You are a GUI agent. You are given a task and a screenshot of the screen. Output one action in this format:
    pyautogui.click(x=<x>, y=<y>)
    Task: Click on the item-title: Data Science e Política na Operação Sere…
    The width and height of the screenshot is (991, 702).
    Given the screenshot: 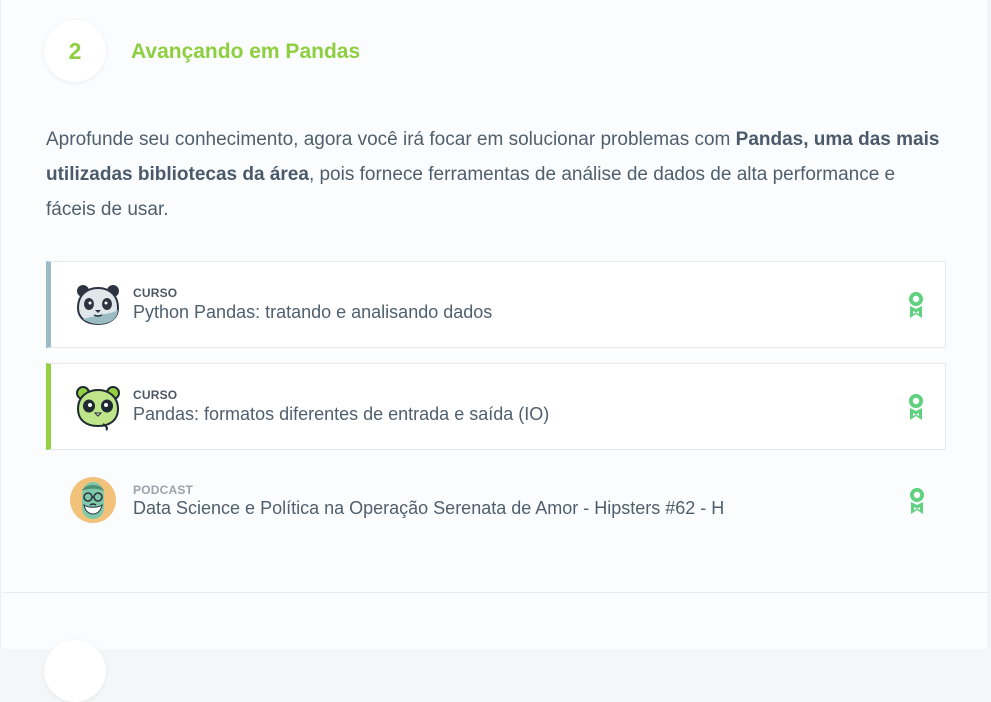 What is the action you would take?
    pyautogui.click(x=428, y=508)
    